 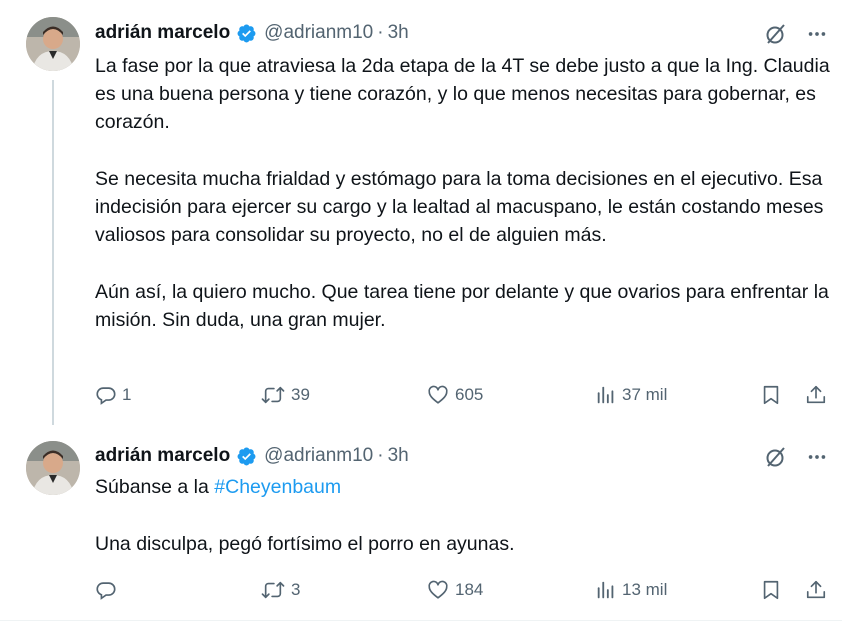 What do you see at coordinates (127, 394) in the screenshot?
I see `reply-count: 1` at bounding box center [127, 394].